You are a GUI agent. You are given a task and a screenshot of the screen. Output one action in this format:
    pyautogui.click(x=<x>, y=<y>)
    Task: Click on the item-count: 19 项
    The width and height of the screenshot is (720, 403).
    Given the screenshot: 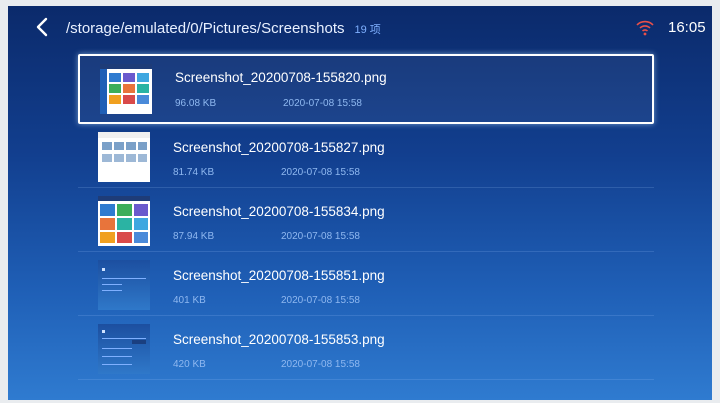 What is the action you would take?
    pyautogui.click(x=367, y=30)
    